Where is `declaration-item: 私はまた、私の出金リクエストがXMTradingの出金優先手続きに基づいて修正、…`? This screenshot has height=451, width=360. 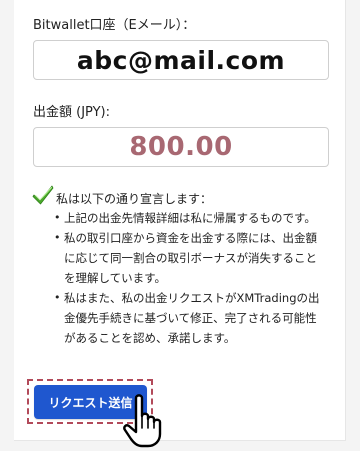 declaration-item: 私はまた、私の出金リクエストがXMTradingの出金優先手続きに基づいて修正、… is located at coordinates (188, 318).